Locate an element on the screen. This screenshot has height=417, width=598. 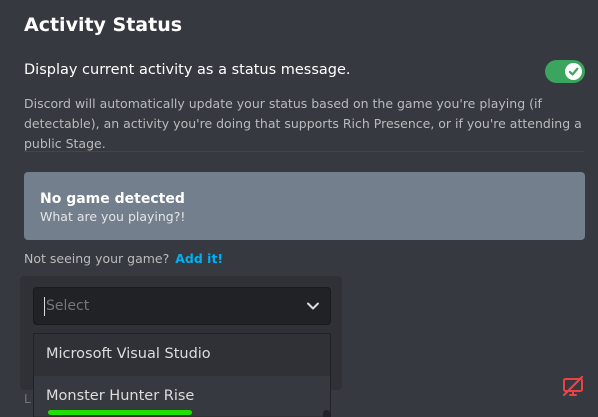
check-icon is located at coordinates (573, 71).